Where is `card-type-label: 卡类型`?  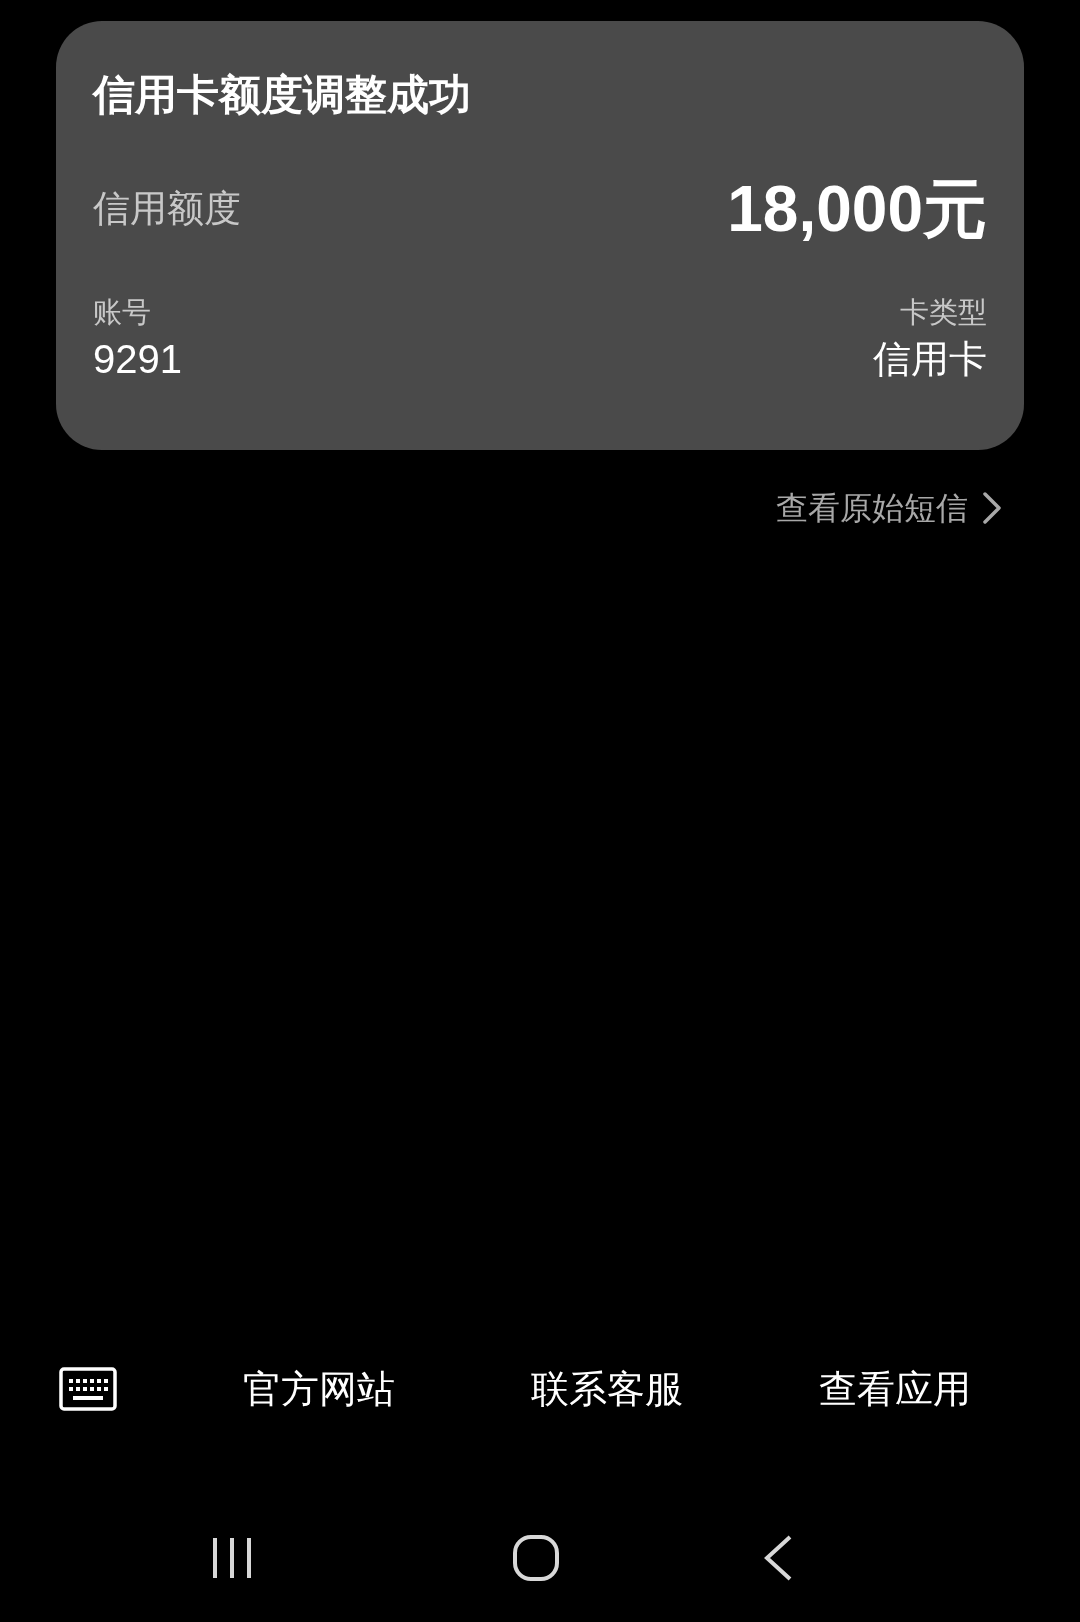
card-type-label: 卡类型 is located at coordinates (943, 312).